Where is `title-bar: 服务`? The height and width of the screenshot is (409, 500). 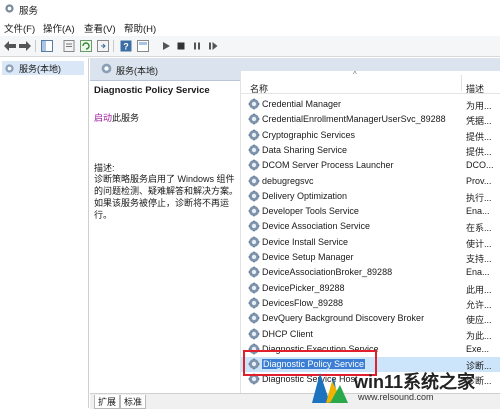
title-bar: 服务 is located at coordinates (250, 9).